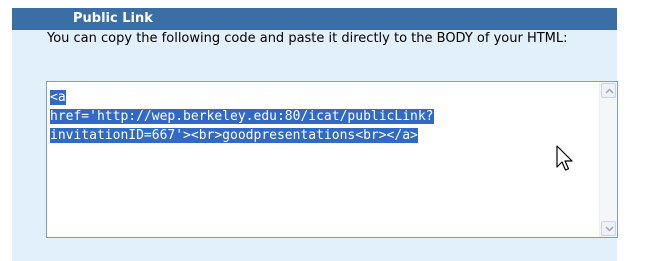 The width and height of the screenshot is (652, 261). Describe the element at coordinates (314, 250) in the screenshot. I see `panel-footer` at that location.